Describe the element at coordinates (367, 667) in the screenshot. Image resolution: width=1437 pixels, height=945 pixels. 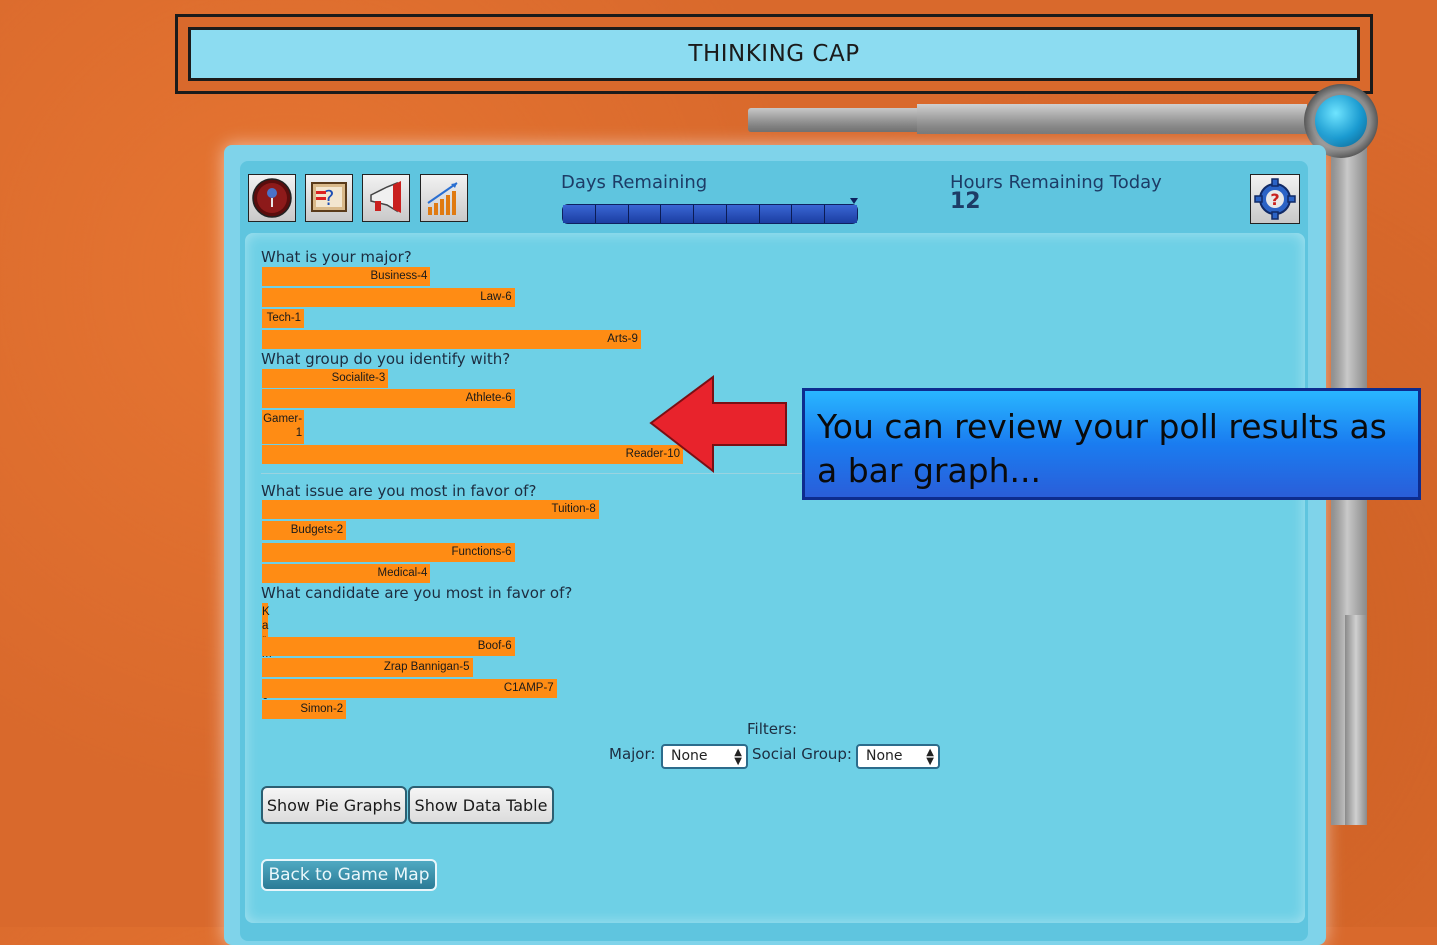
I see `bar-zrap-bannigan: Zrap Bannigan-5` at that location.